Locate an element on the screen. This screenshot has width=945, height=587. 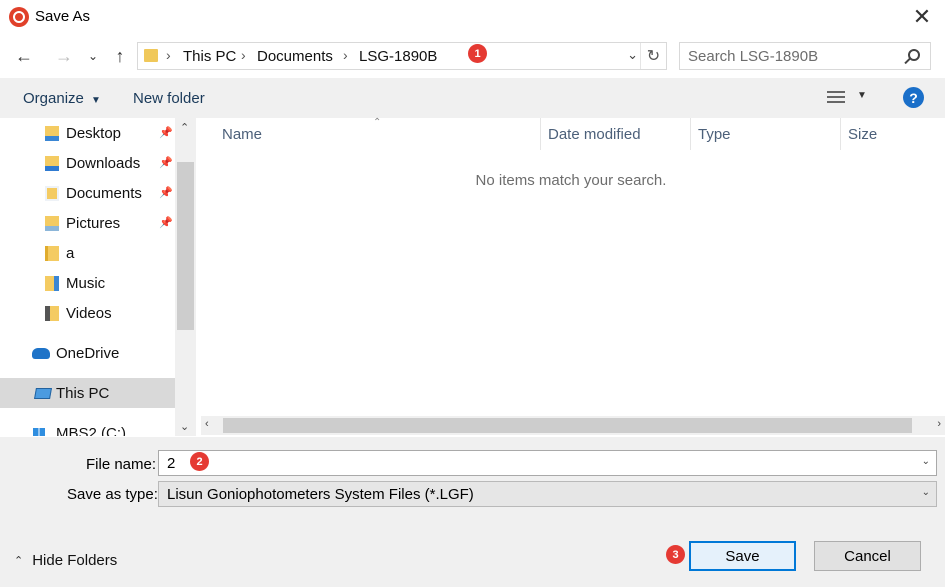
file-name-label: File name: is located at coordinates (121, 464).